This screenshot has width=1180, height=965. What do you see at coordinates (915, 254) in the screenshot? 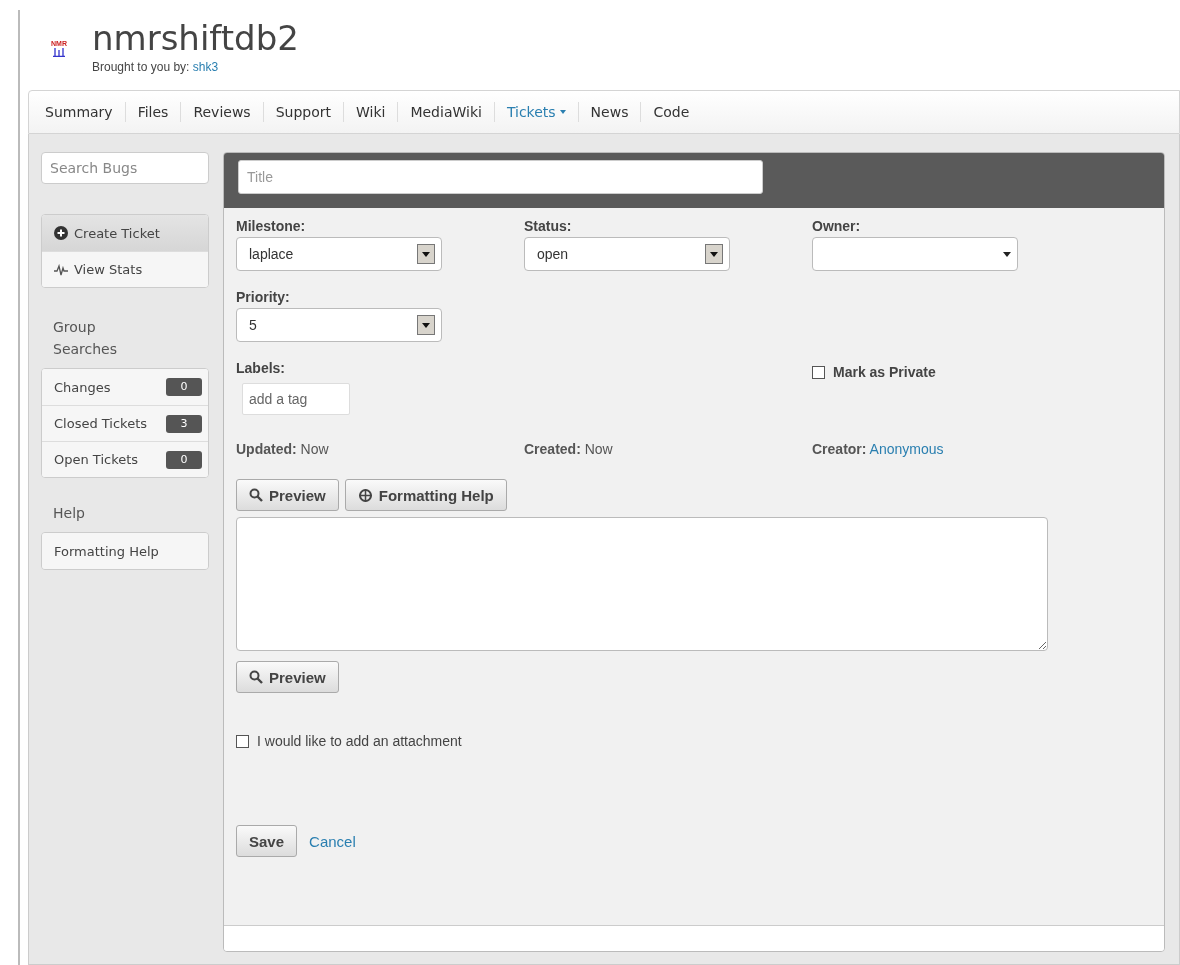
I see `select-field` at bounding box center [915, 254].